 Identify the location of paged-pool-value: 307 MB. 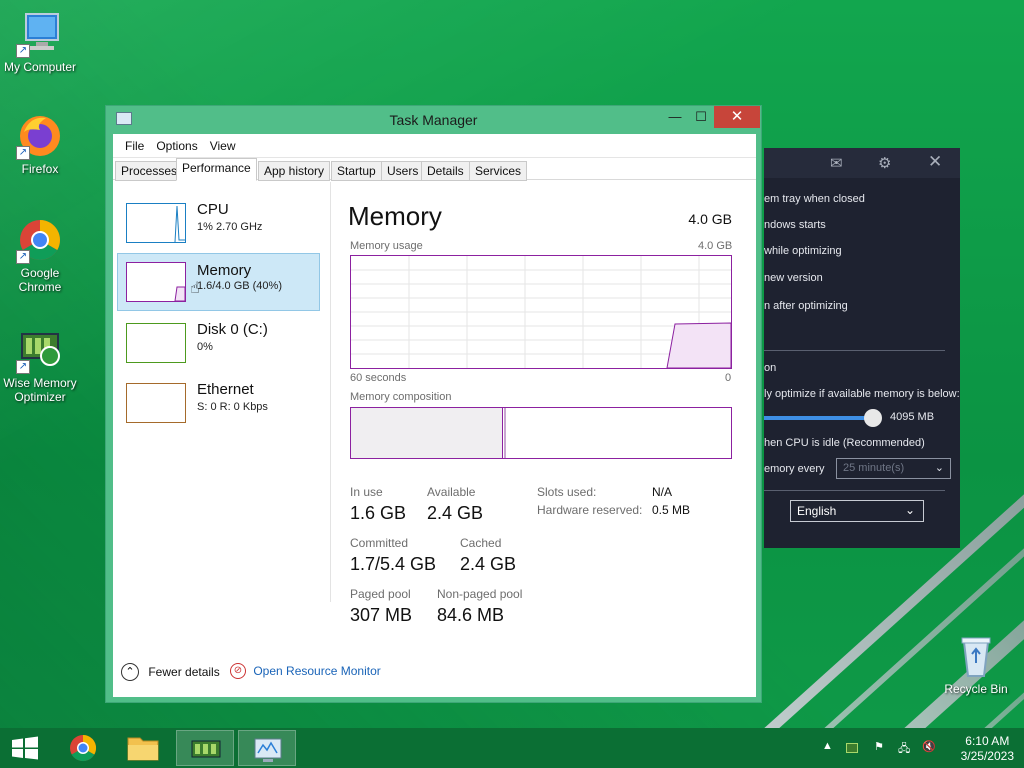
(381, 615).